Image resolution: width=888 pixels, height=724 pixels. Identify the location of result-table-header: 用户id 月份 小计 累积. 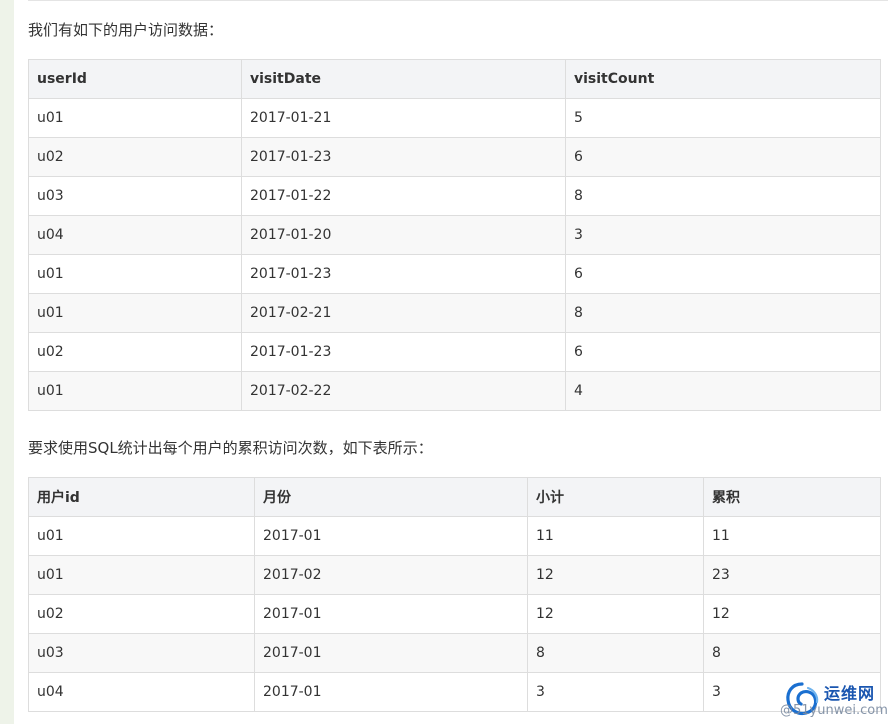
(454, 497).